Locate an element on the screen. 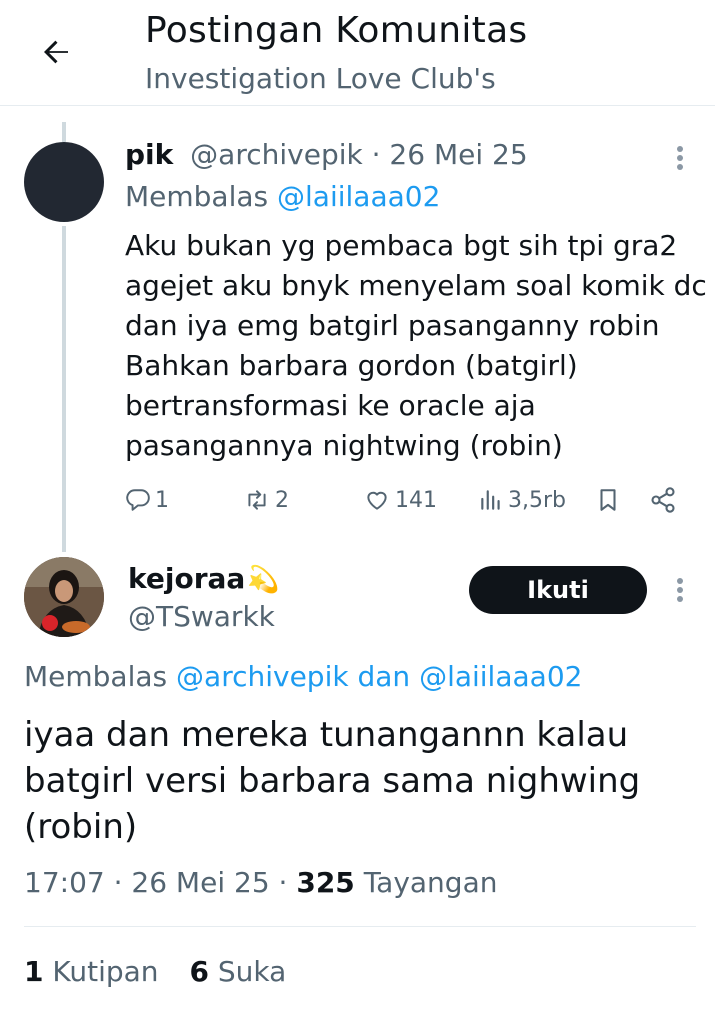 This screenshot has width=715, height=1022. heart-icon is located at coordinates (377, 500).